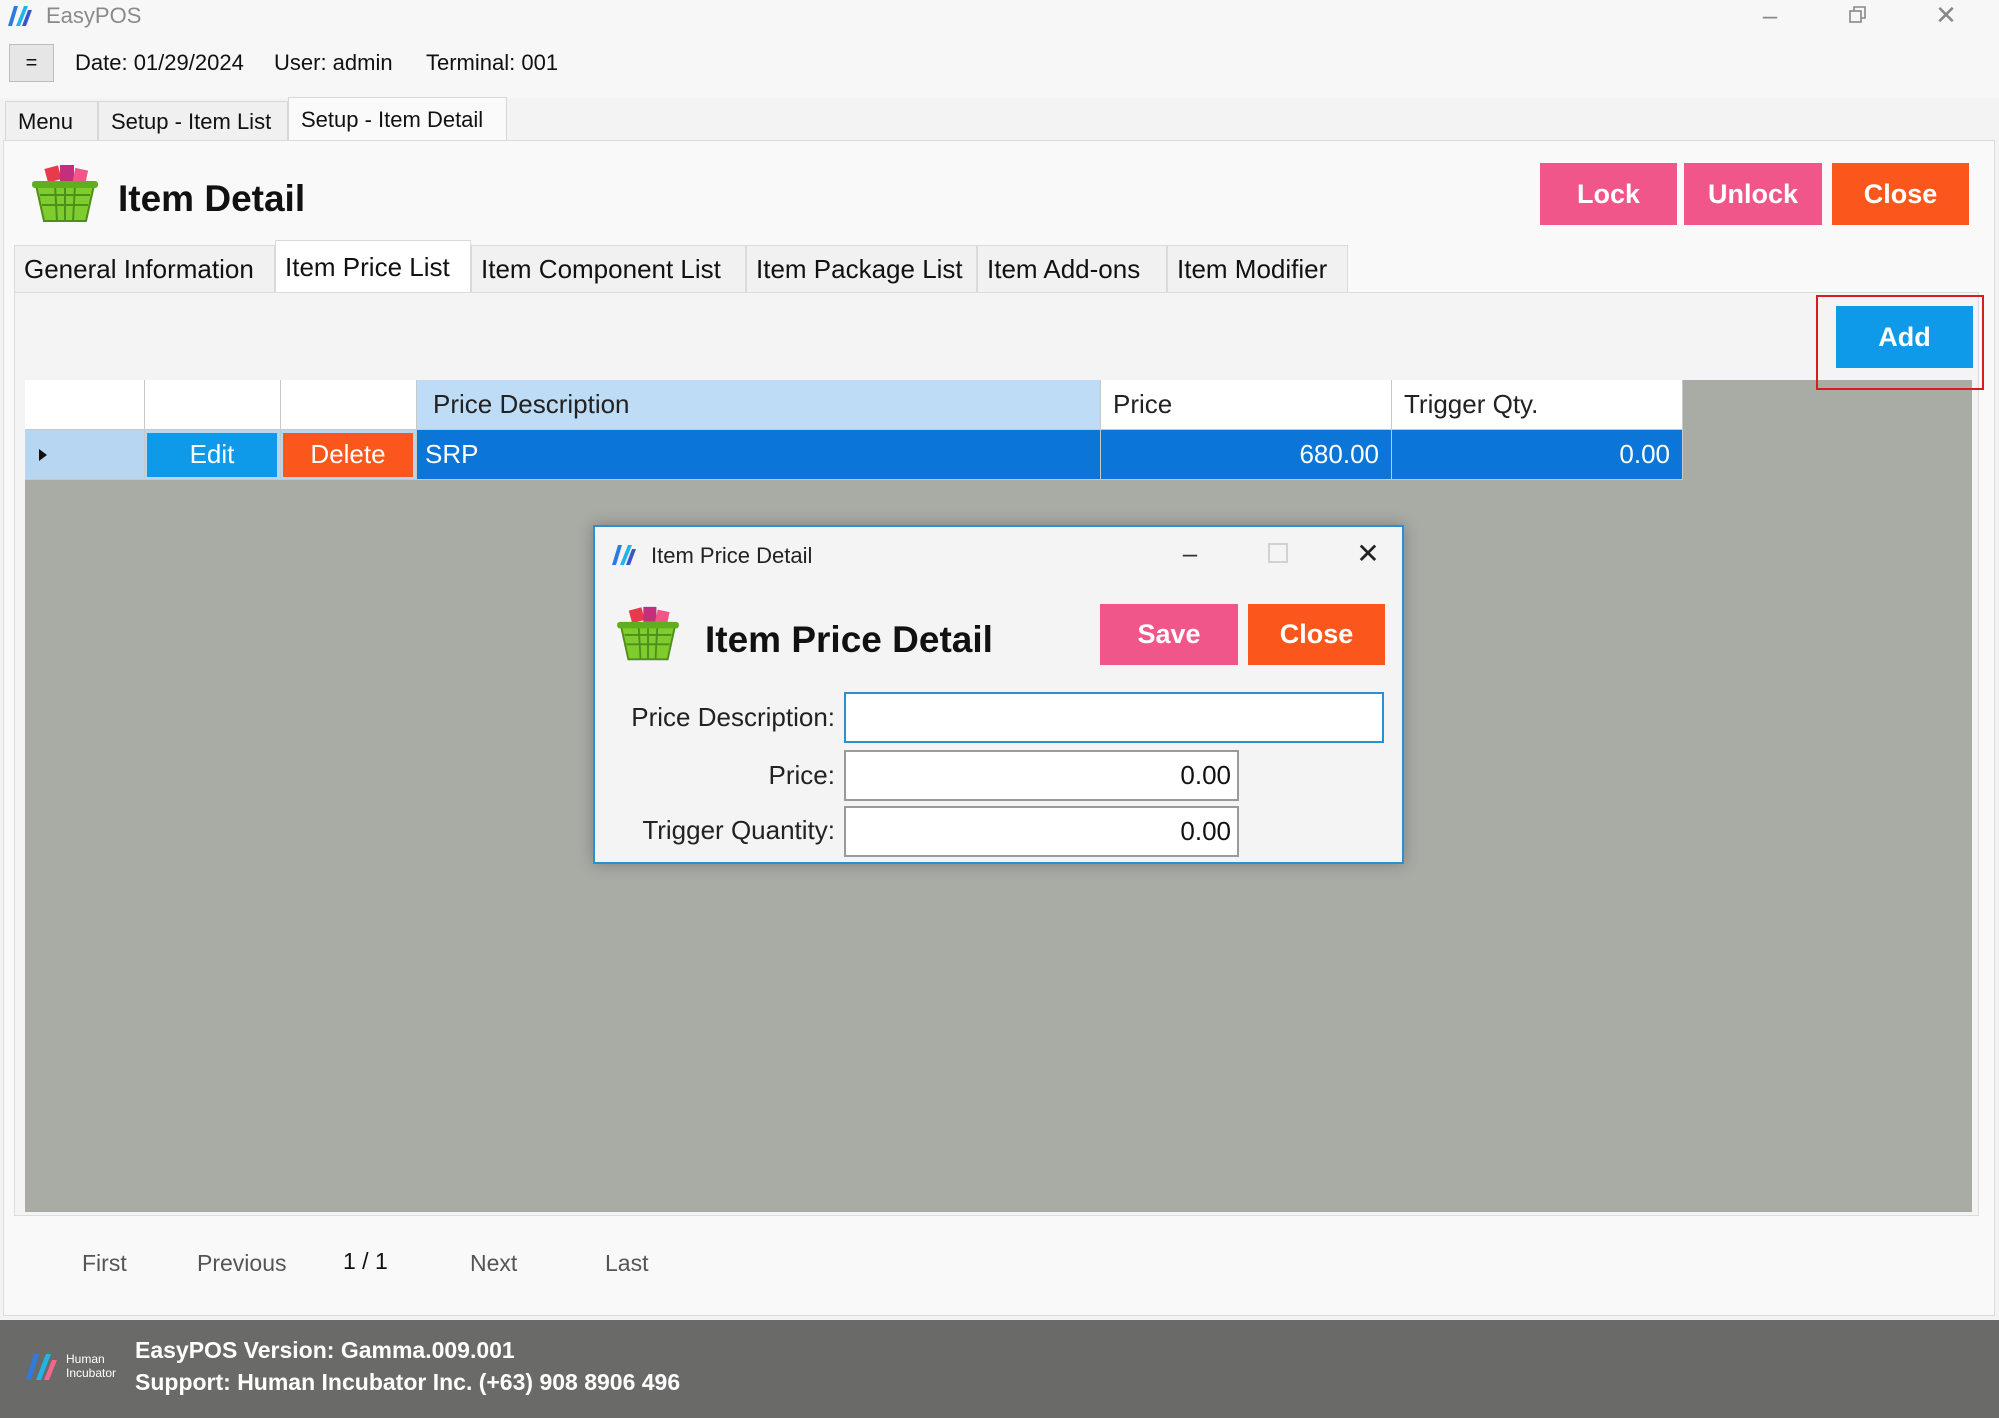 This screenshot has width=1999, height=1418. What do you see at coordinates (849, 639) in the screenshot?
I see `dialog-title: Item Price Detail` at bounding box center [849, 639].